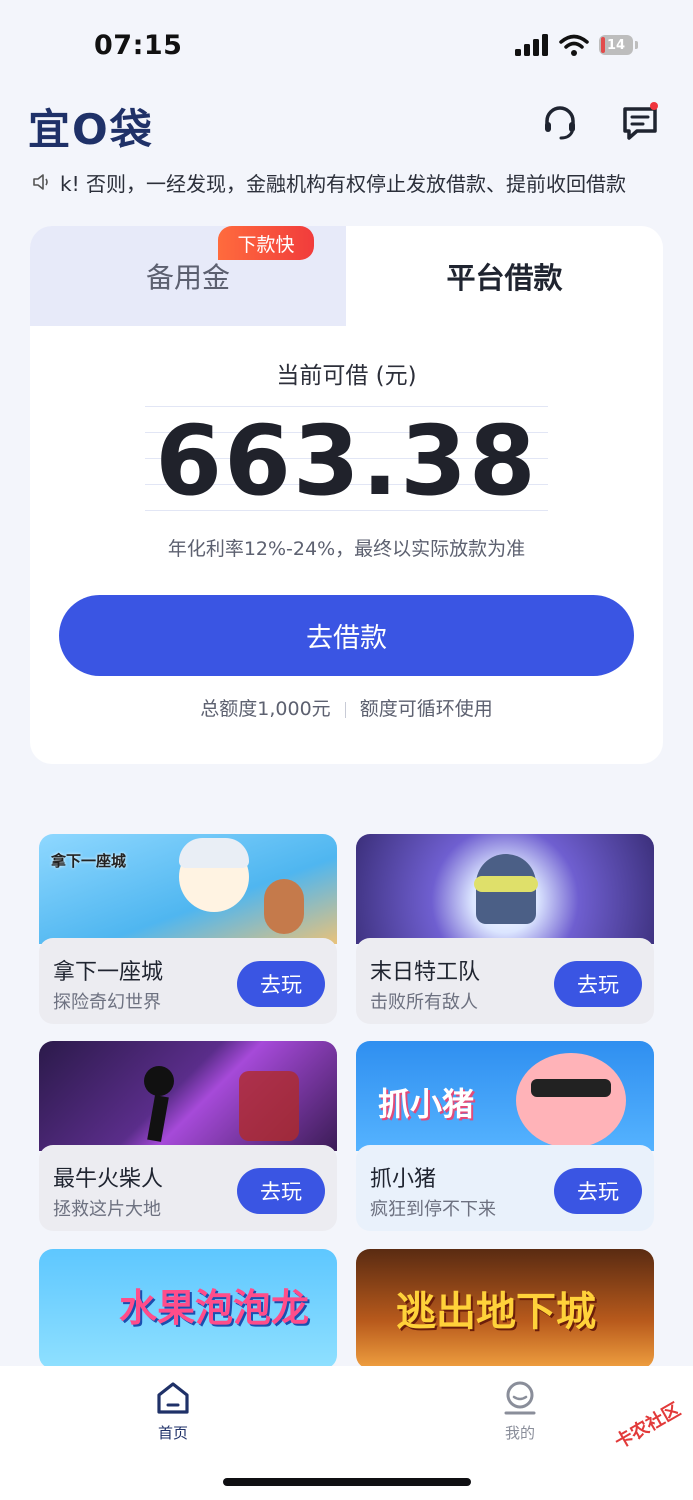  Describe the element at coordinates (505, 1096) in the screenshot. I see `game-banner-image: 抓小猪` at that location.